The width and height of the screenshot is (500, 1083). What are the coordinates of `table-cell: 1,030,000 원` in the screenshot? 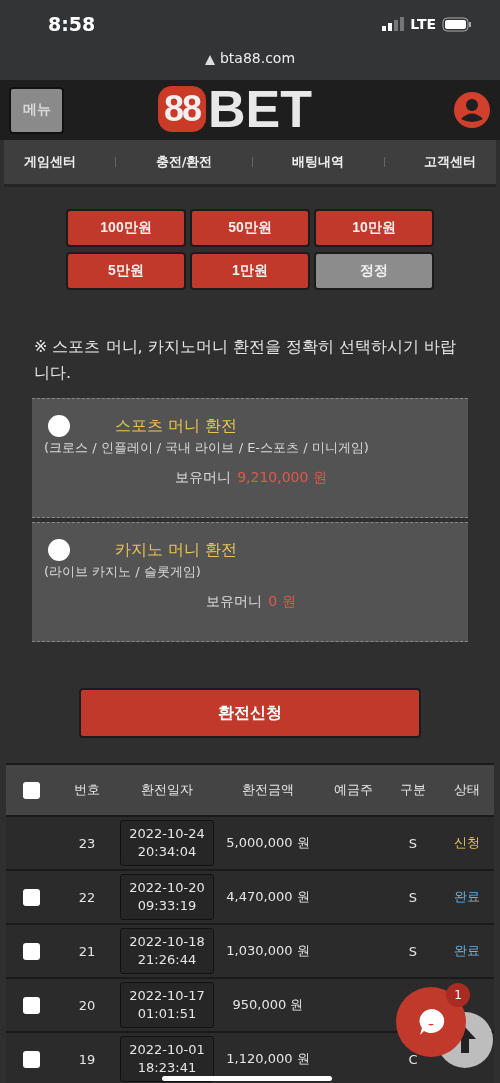 It's located at (268, 951).